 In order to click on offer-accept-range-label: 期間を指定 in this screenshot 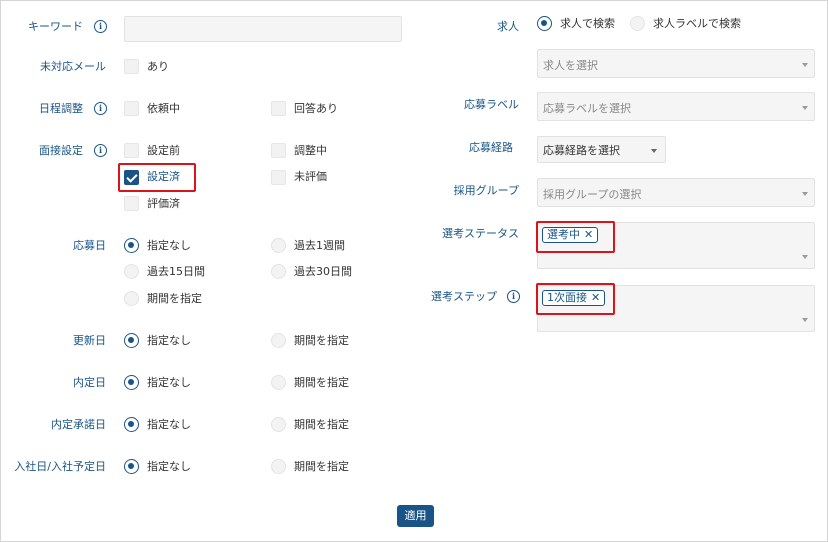, I will do `click(321, 424)`.